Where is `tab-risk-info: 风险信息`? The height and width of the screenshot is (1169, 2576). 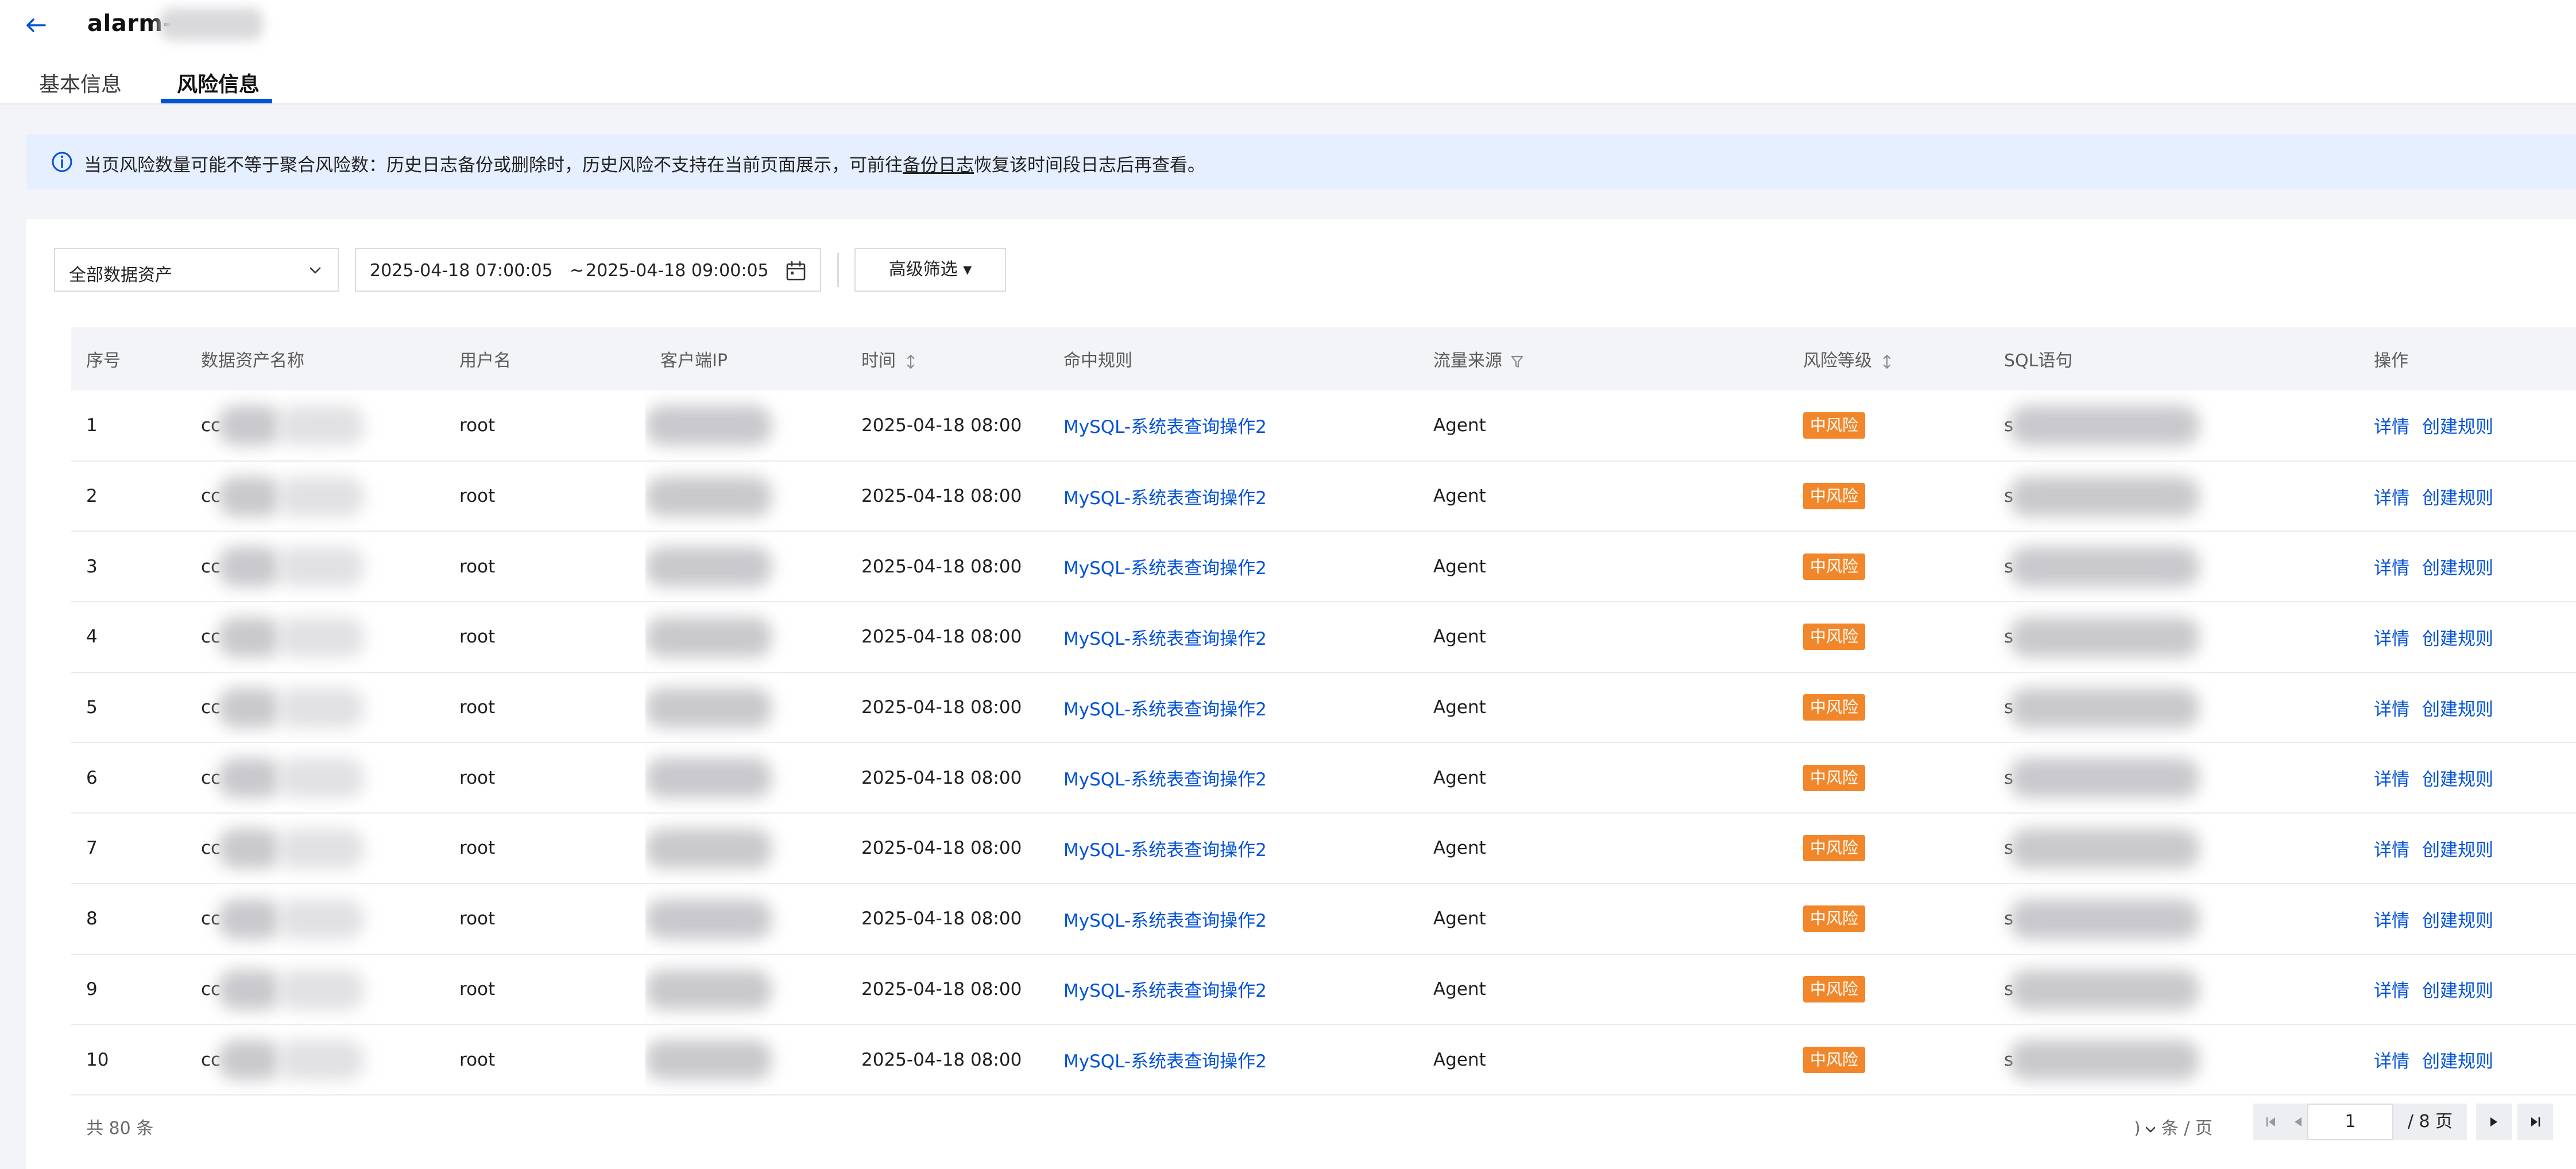
tab-risk-info: 风险信息 is located at coordinates (218, 83).